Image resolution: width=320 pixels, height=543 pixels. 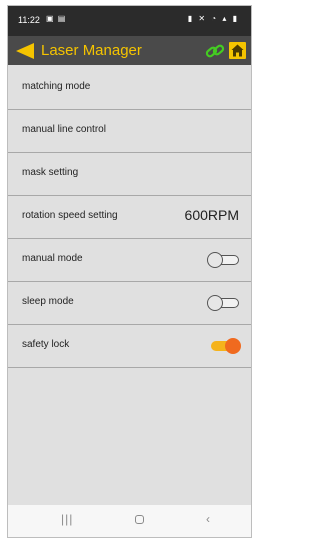 What do you see at coordinates (52, 258) in the screenshot?
I see `setting-label: manual mode` at bounding box center [52, 258].